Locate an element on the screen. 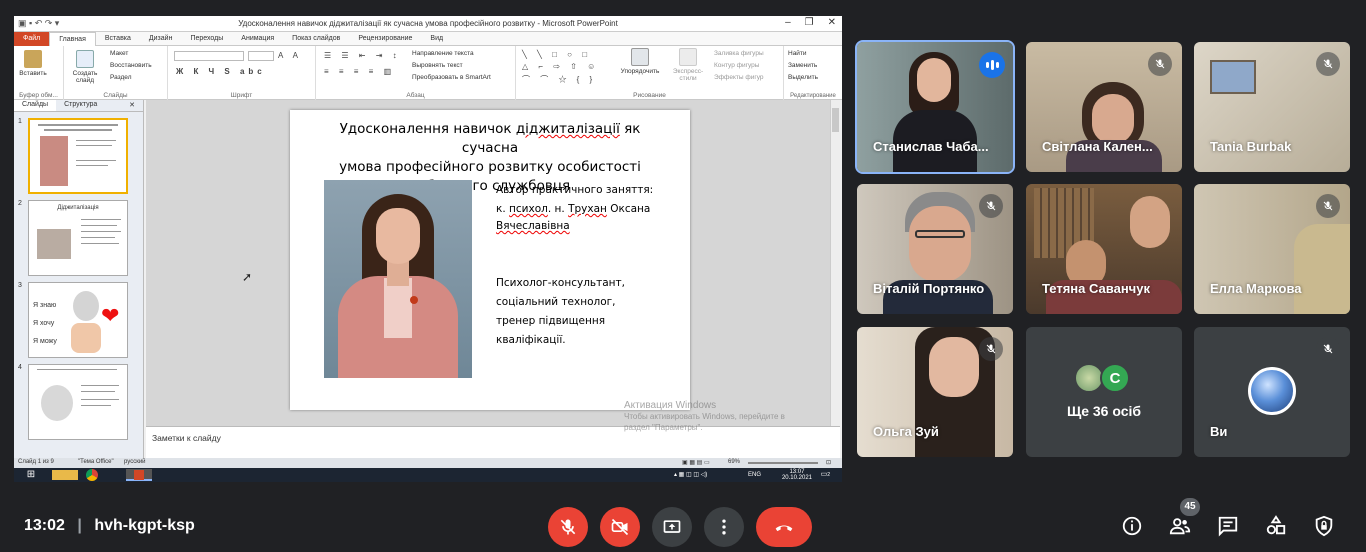 The image size is (1366, 552). tab-outline: Структура is located at coordinates (80, 105).